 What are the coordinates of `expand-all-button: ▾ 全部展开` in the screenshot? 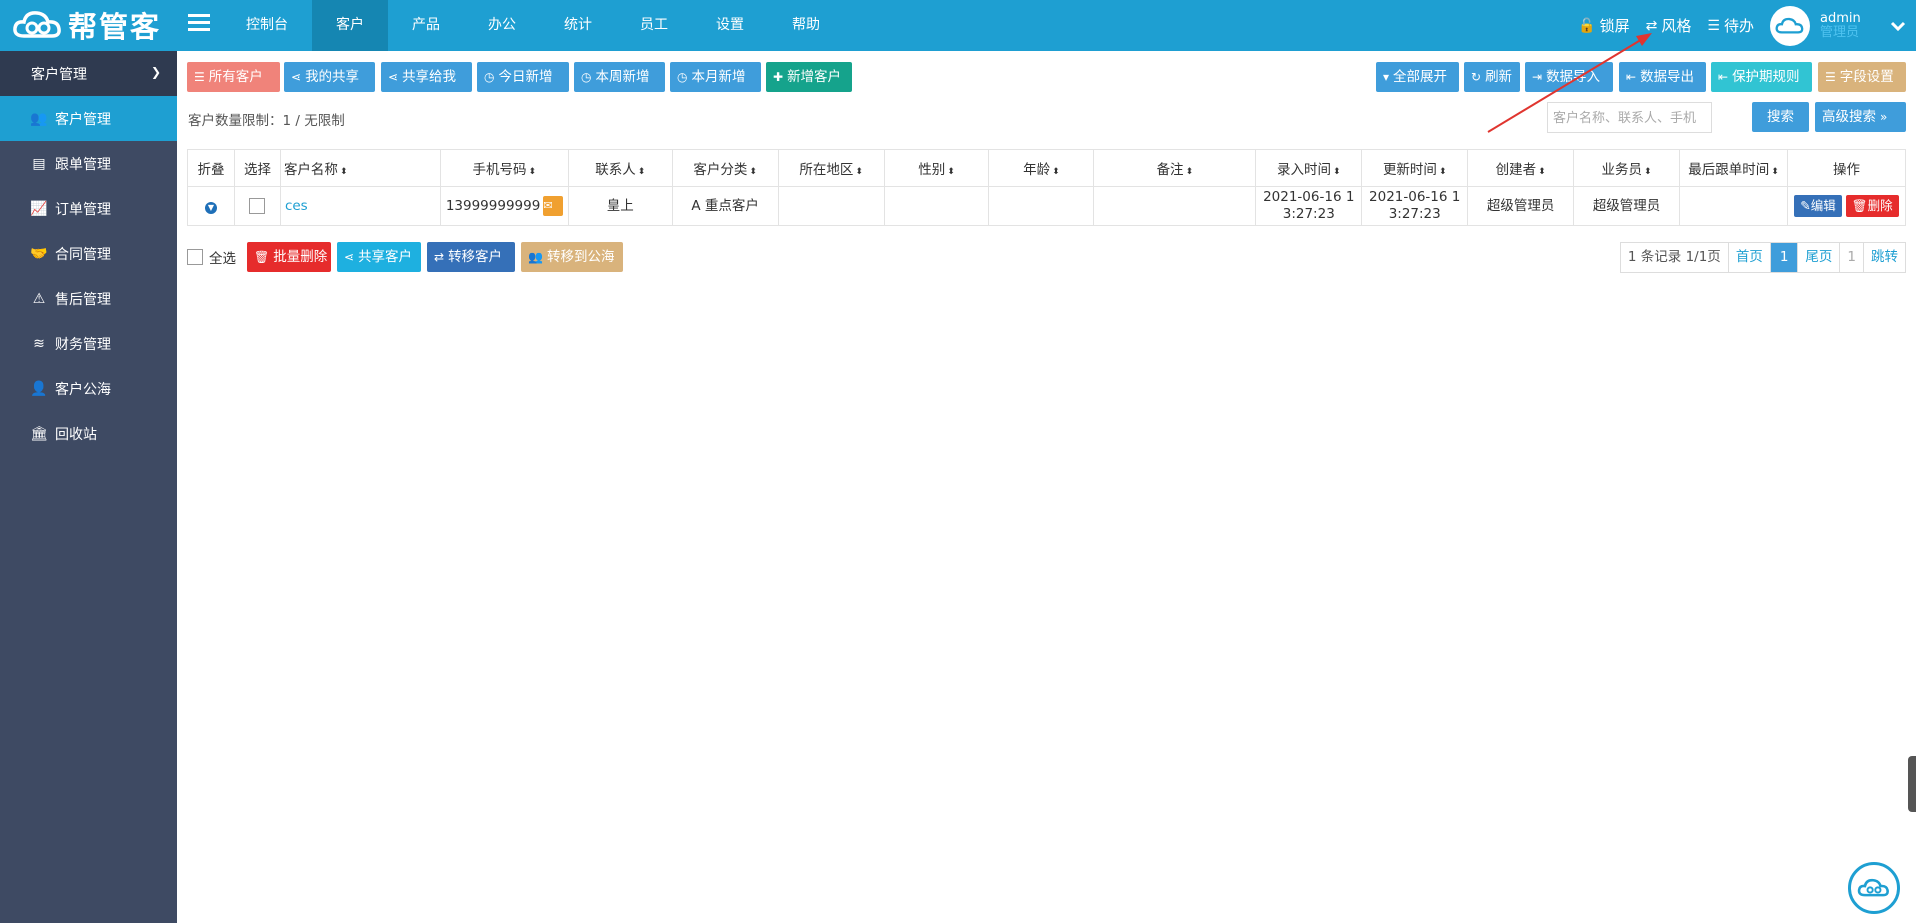 It's located at (1417, 77).